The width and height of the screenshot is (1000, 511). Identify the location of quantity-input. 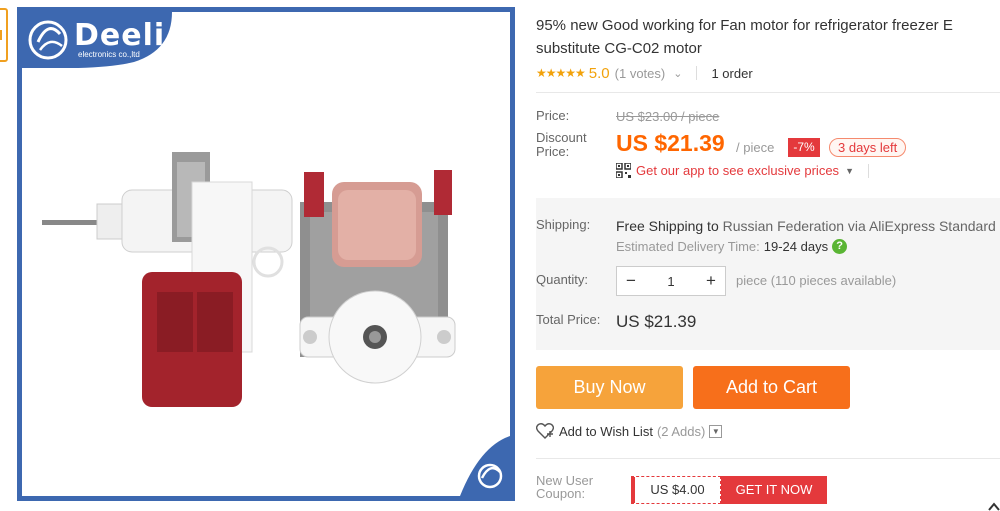
(671, 281).